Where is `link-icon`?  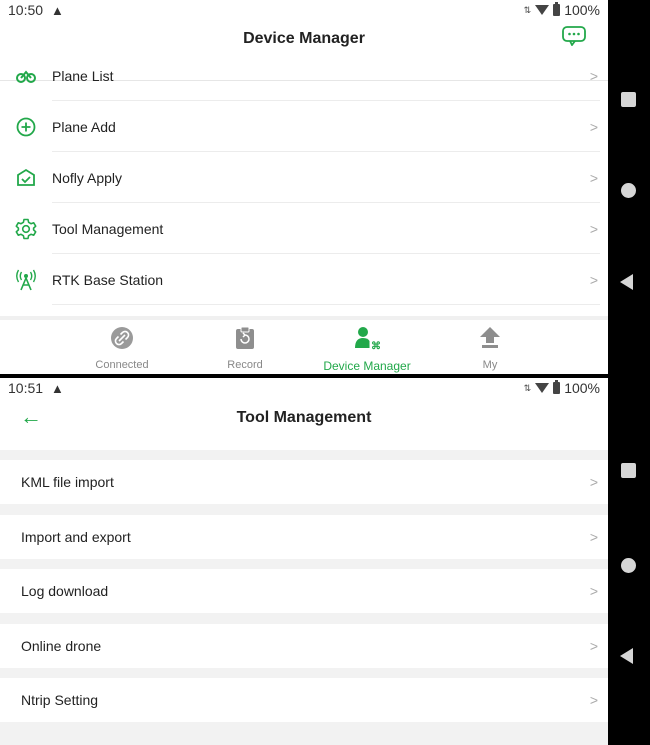 link-icon is located at coordinates (122, 338).